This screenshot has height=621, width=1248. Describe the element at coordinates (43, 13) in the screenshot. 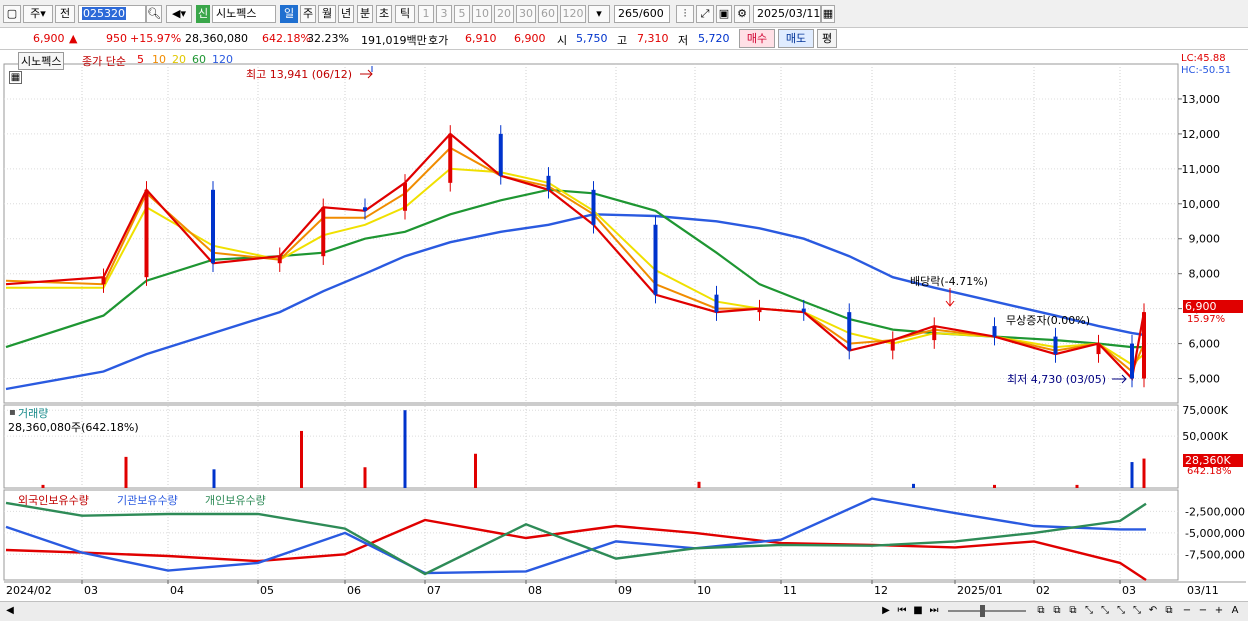

I see `chevron-down-icon: ▾` at that location.